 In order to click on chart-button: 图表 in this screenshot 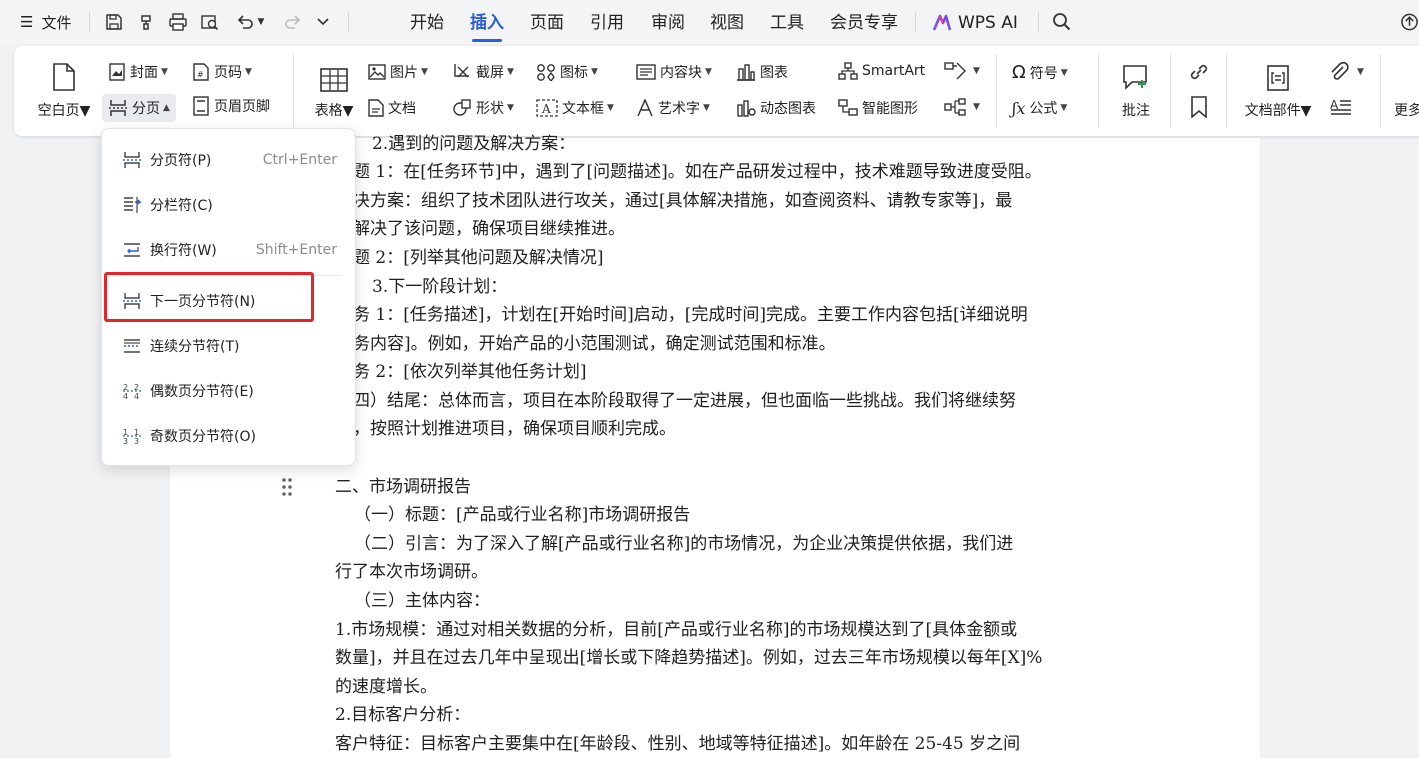, I will do `click(762, 72)`.